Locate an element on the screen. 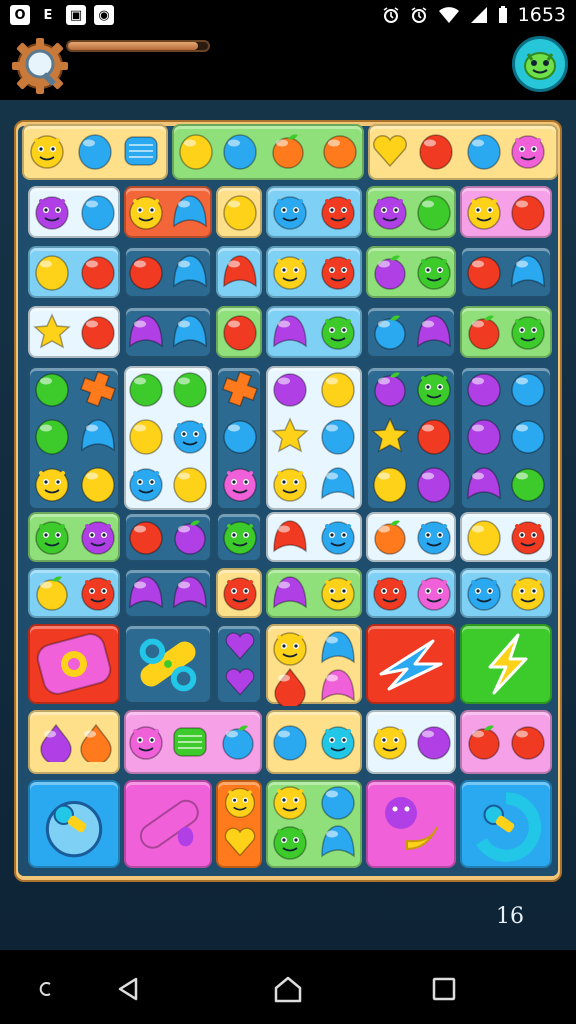 The image size is (576, 1024). bolt-special-icon is located at coordinates (506, 664).